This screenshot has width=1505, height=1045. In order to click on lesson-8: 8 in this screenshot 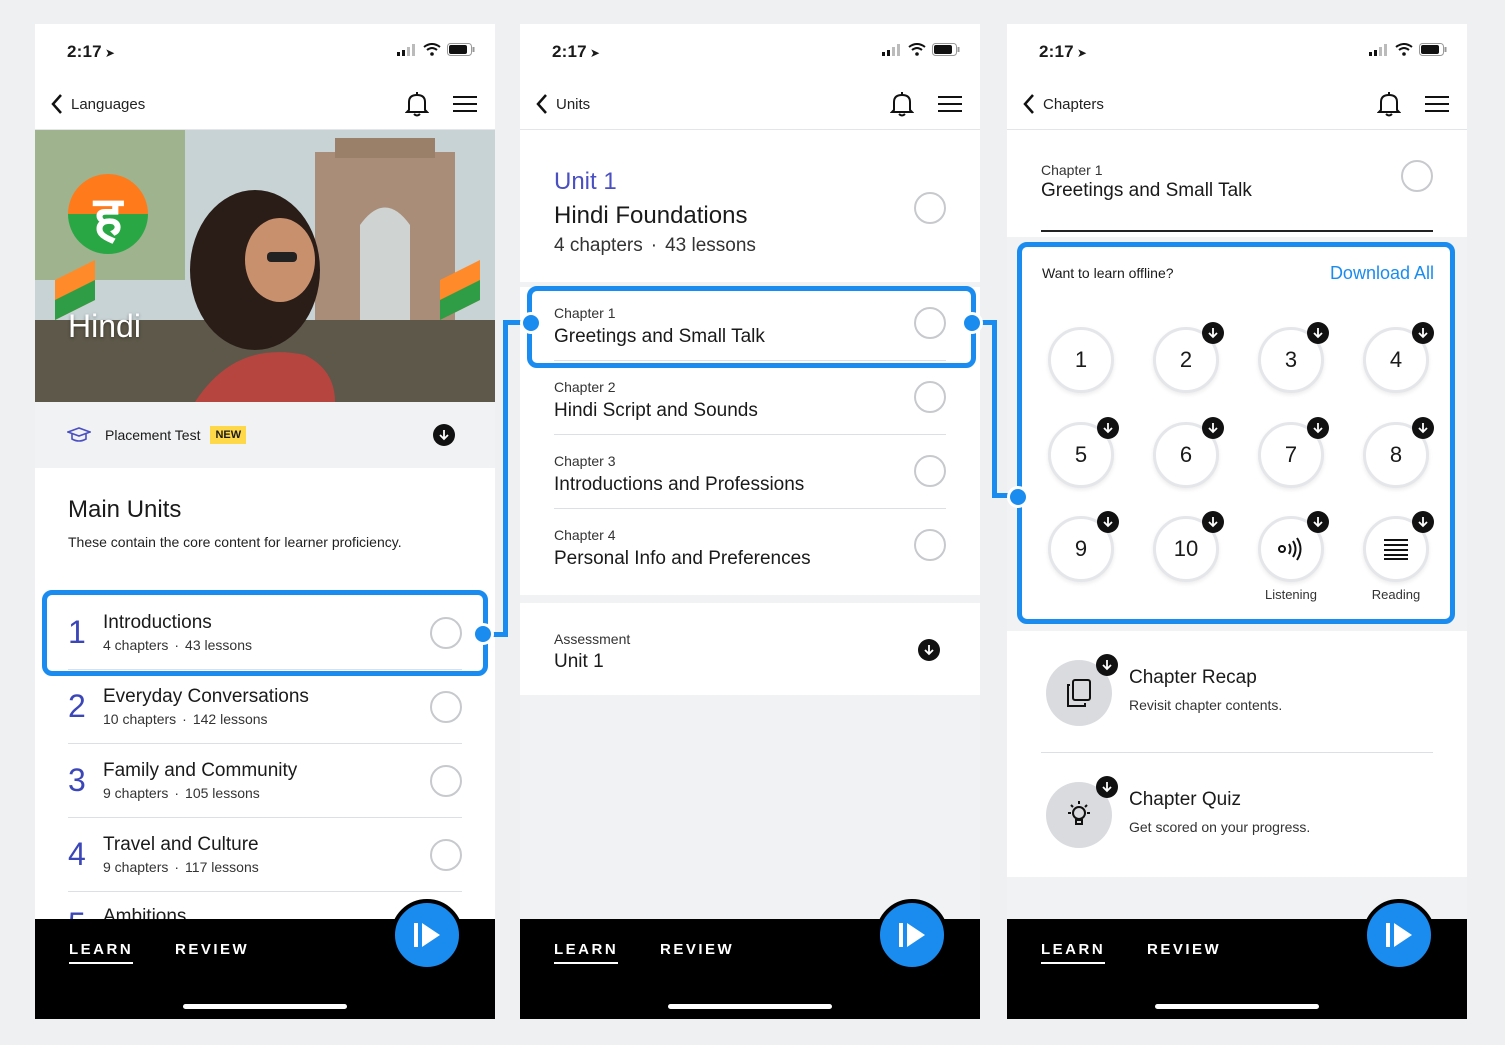, I will do `click(1398, 452)`.